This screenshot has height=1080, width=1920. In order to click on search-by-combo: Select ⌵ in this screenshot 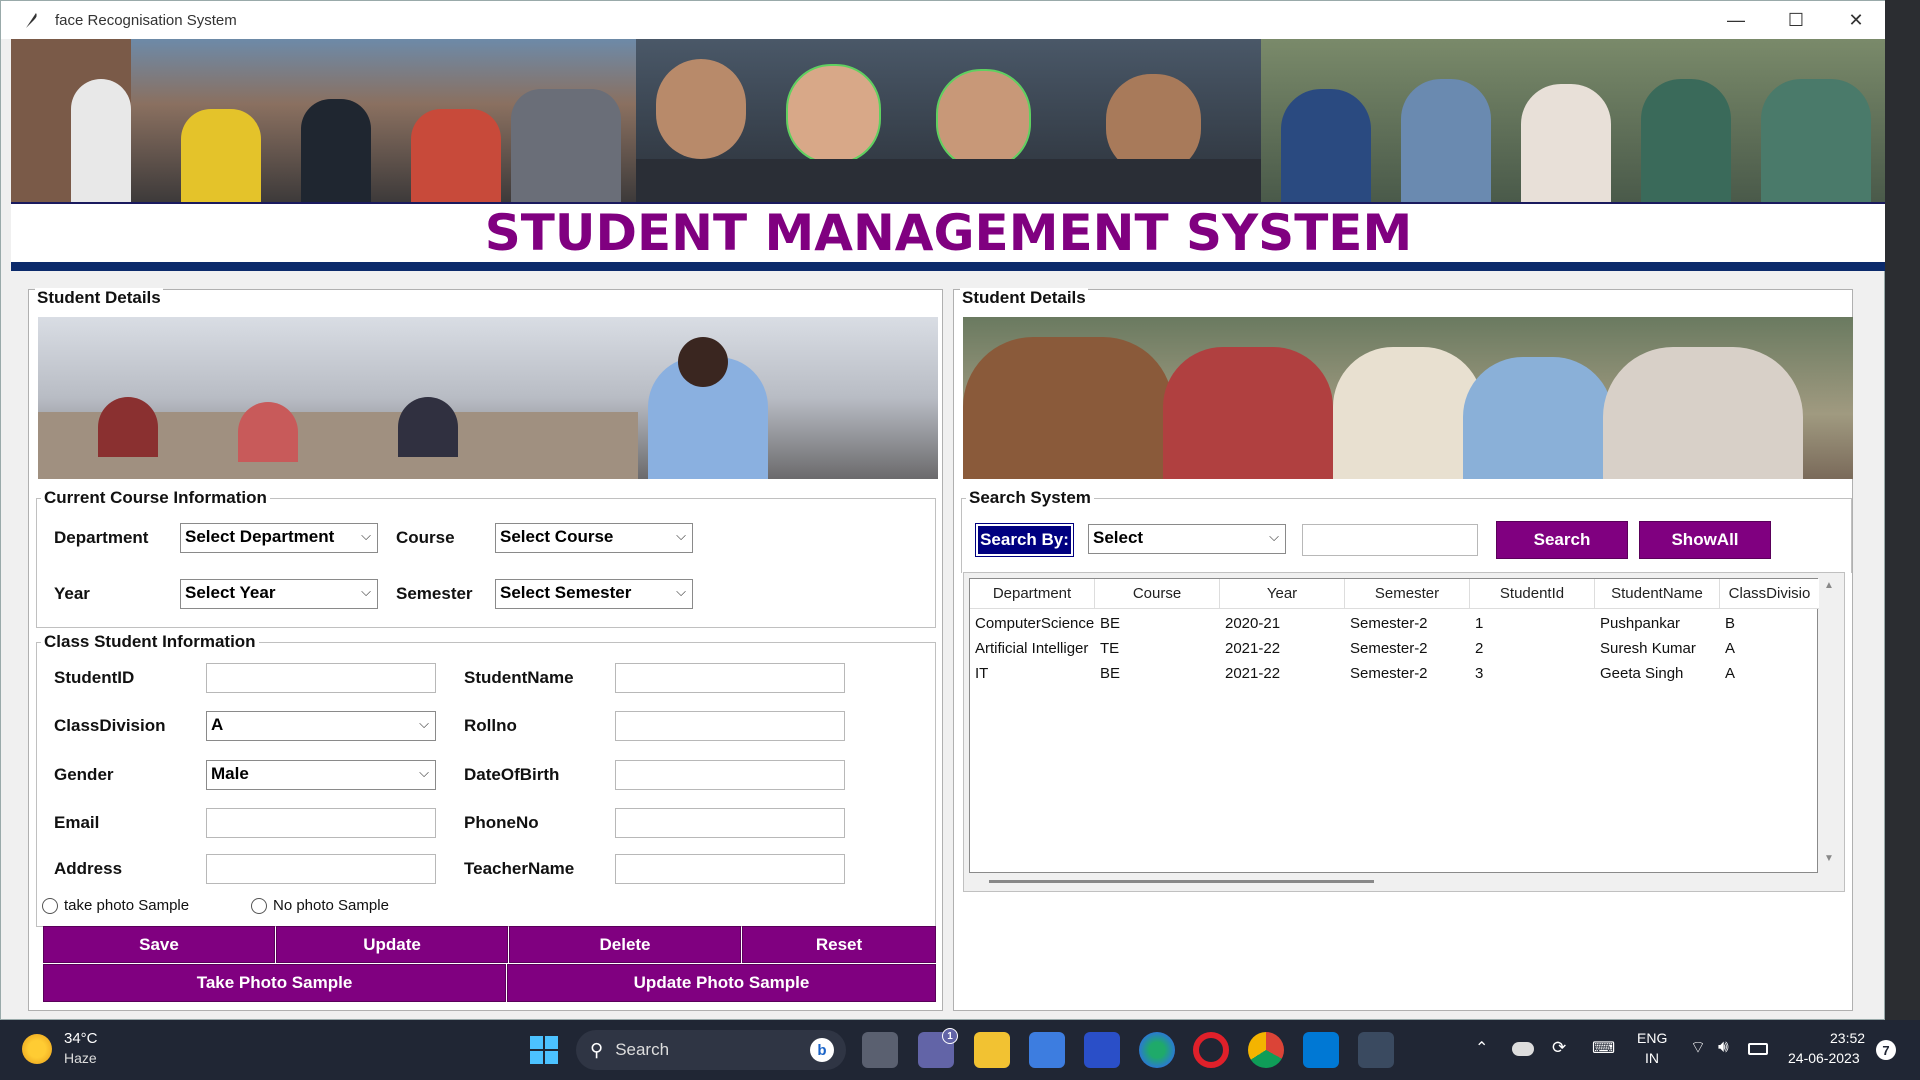, I will do `click(1187, 539)`.